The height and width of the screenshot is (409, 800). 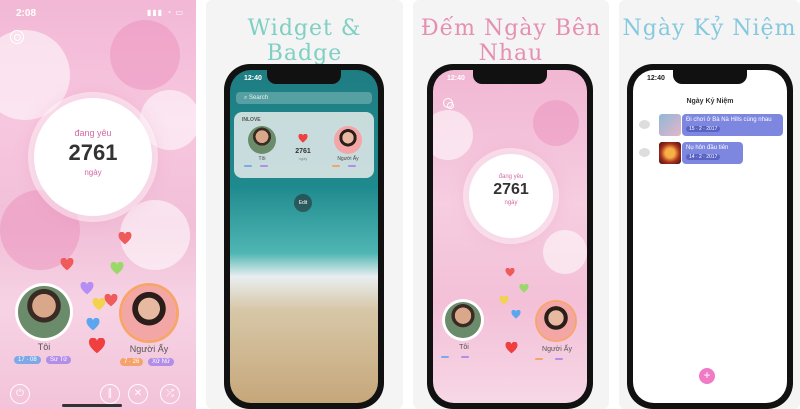 I want to click on add-memory-button: +, so click(x=707, y=376).